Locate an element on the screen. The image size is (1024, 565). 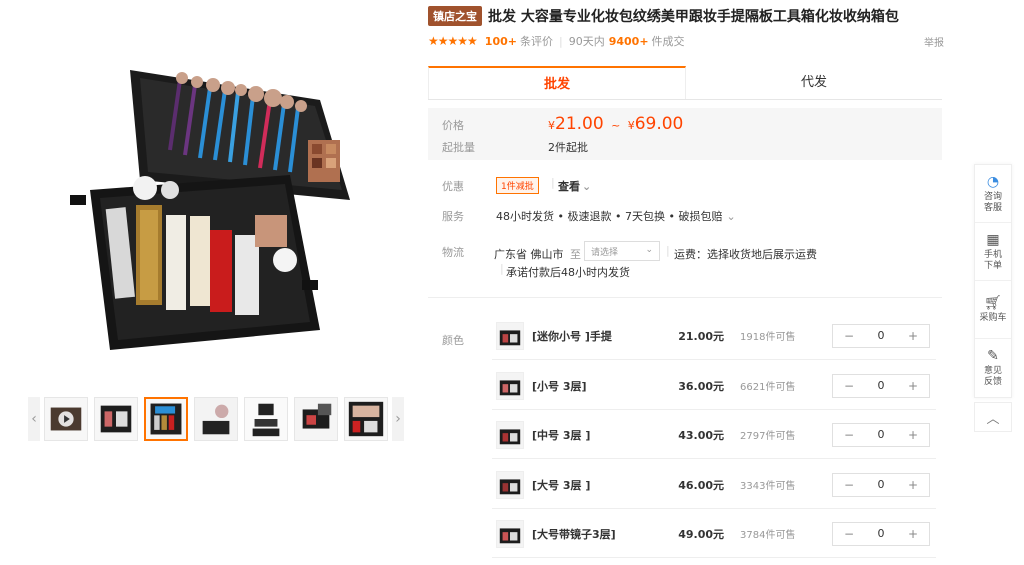
video-thumbnail-icon is located at coordinates (66, 419).